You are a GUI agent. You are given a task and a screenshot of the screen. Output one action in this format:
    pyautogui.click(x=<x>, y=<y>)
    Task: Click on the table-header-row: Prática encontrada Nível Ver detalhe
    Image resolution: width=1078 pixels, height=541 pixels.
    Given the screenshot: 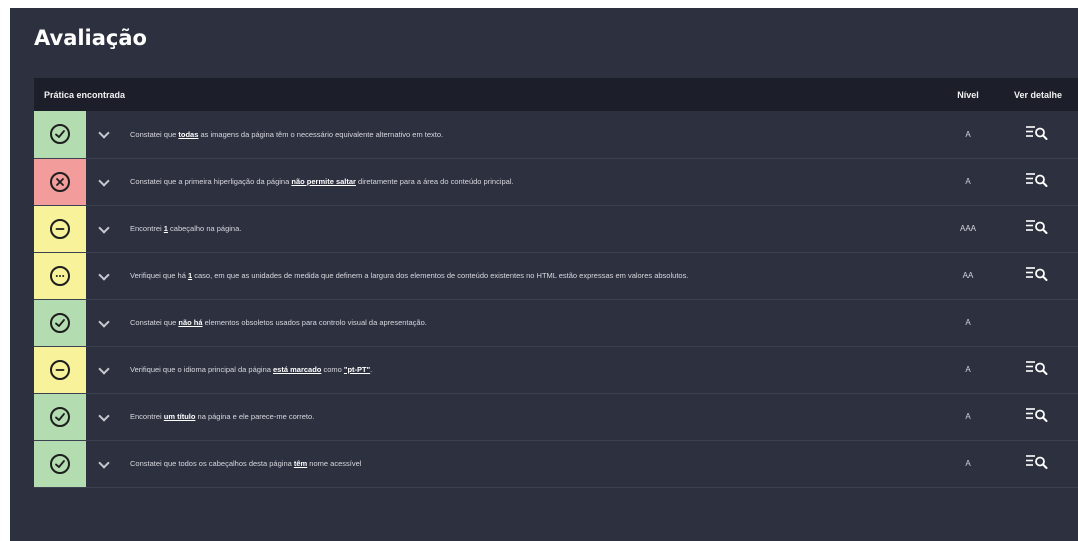 What is the action you would take?
    pyautogui.click(x=556, y=94)
    